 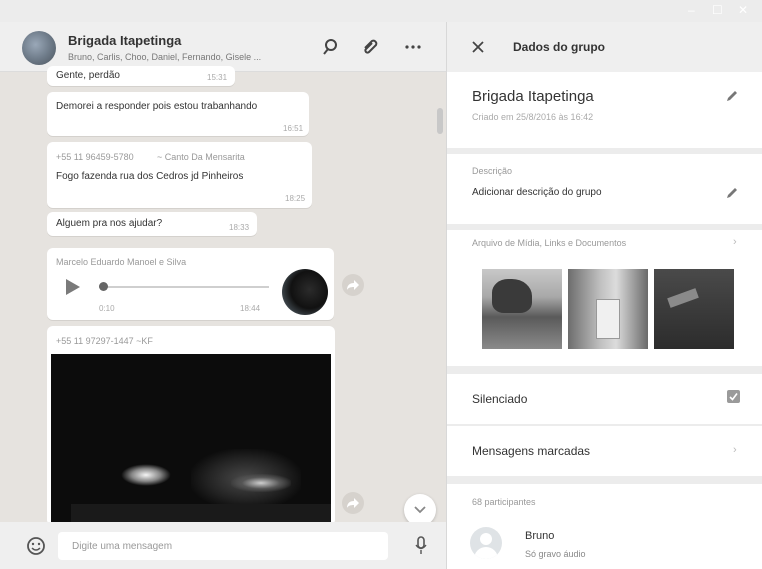 I want to click on avatar, so click(x=486, y=543).